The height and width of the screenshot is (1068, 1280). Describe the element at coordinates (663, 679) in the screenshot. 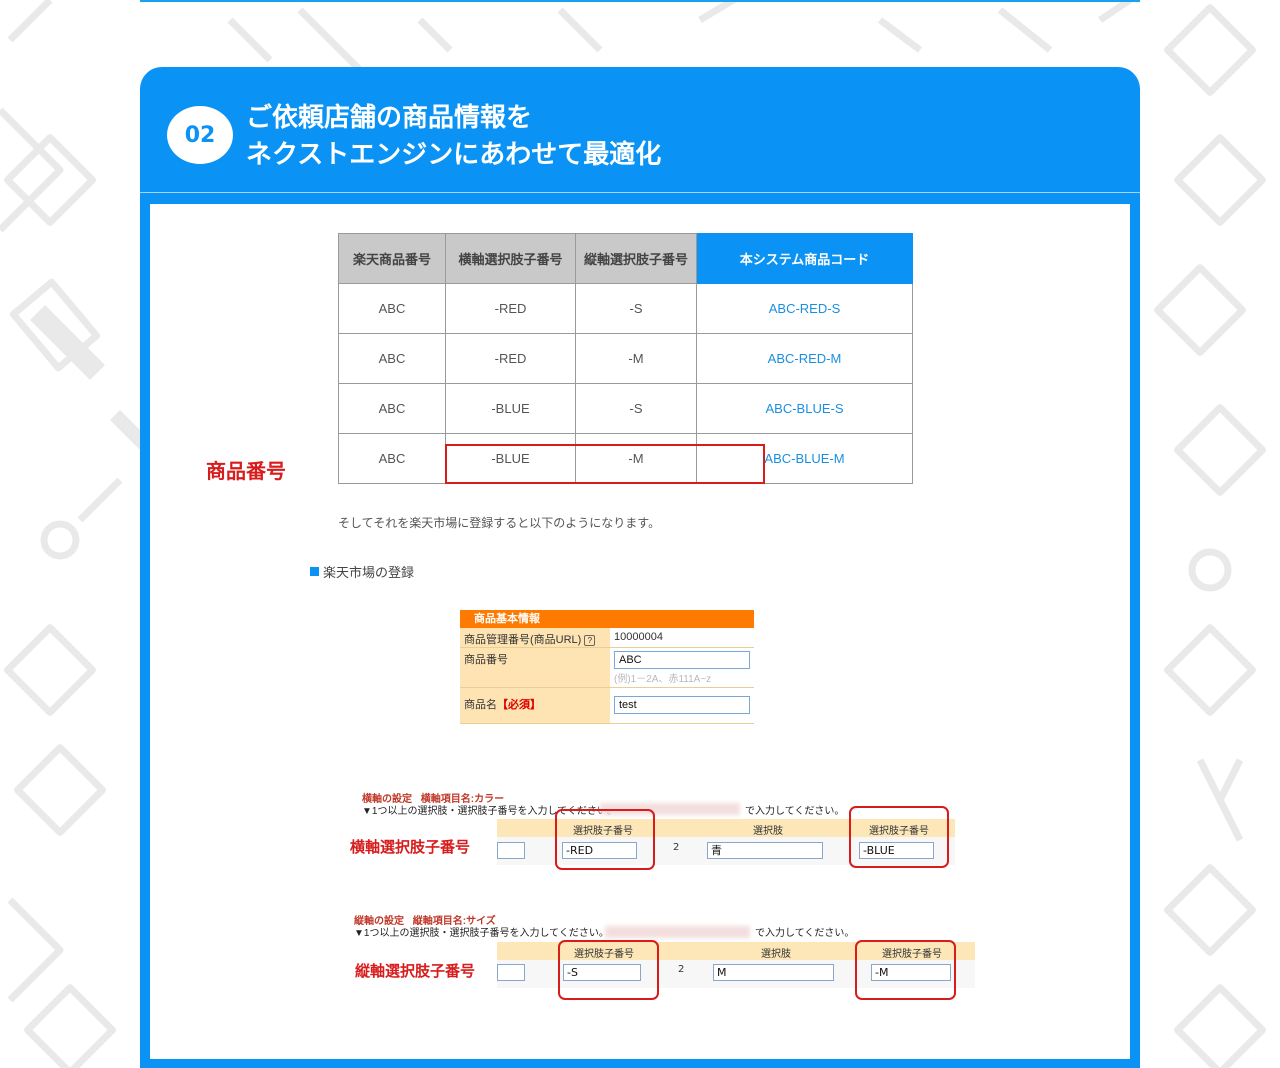

I see `input-hint: (例)1－2A、赤111A~z` at that location.